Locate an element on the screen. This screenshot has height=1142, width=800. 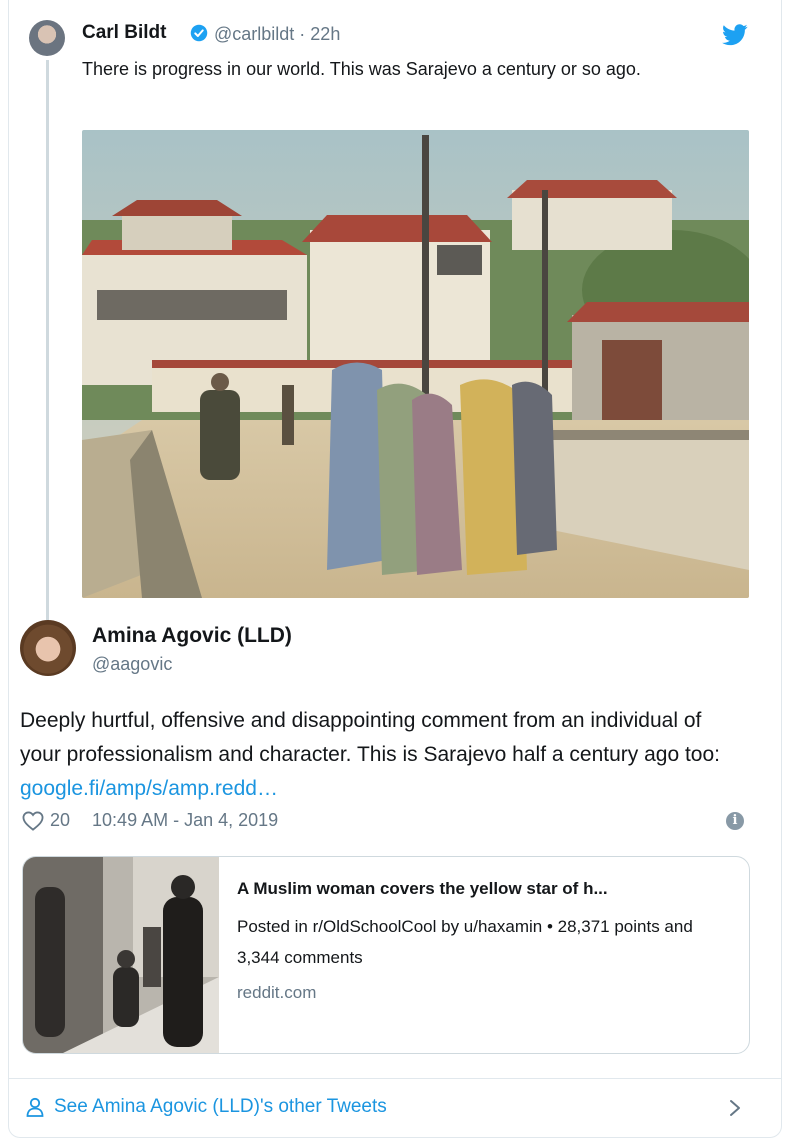
thread-connector-line is located at coordinates (47, 340).